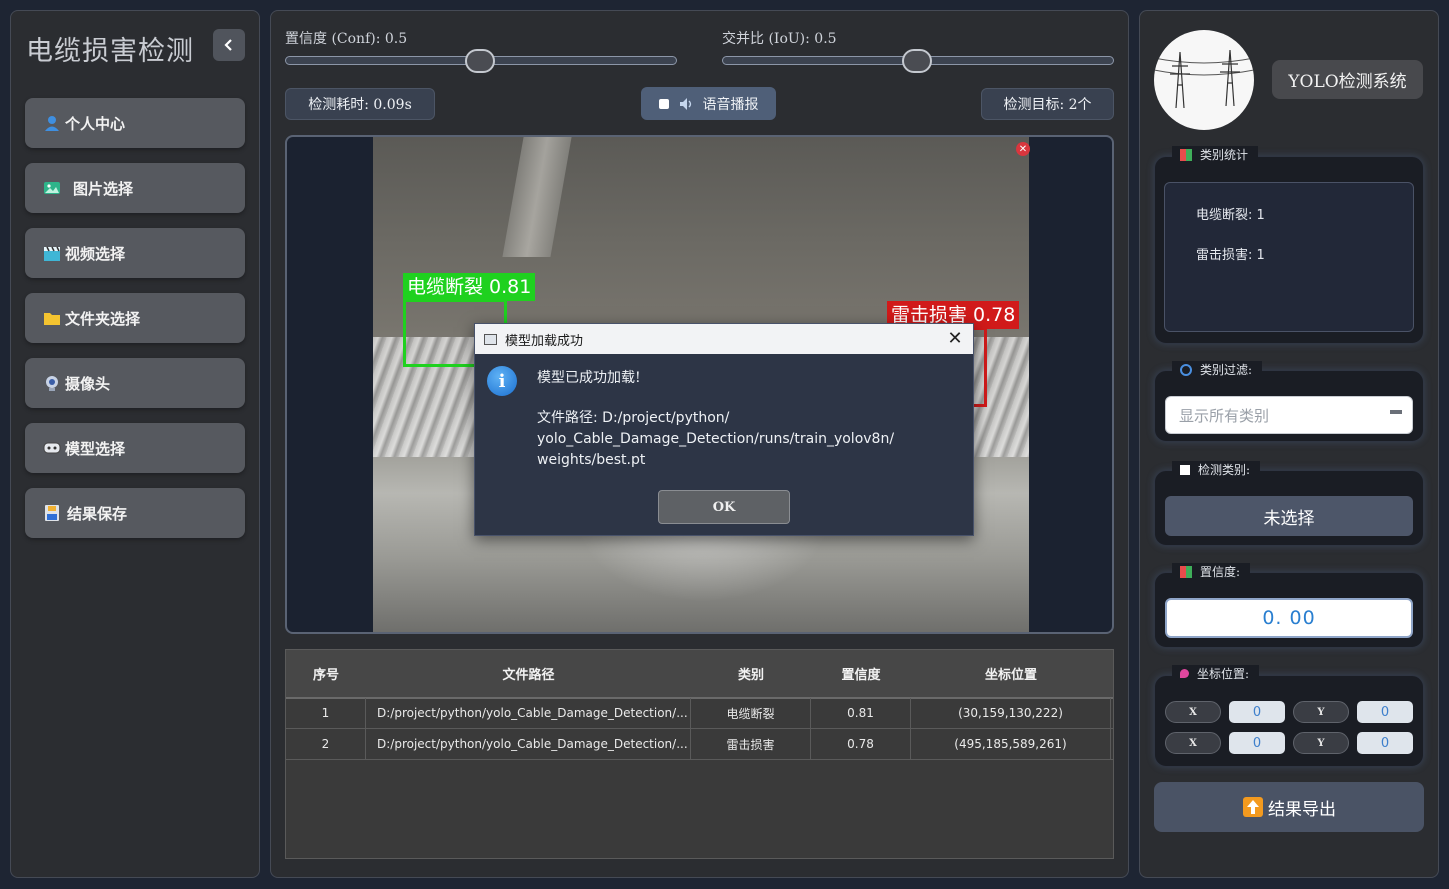  What do you see at coordinates (1023, 149) in the screenshot?
I see `close-image-icon: ✕` at bounding box center [1023, 149].